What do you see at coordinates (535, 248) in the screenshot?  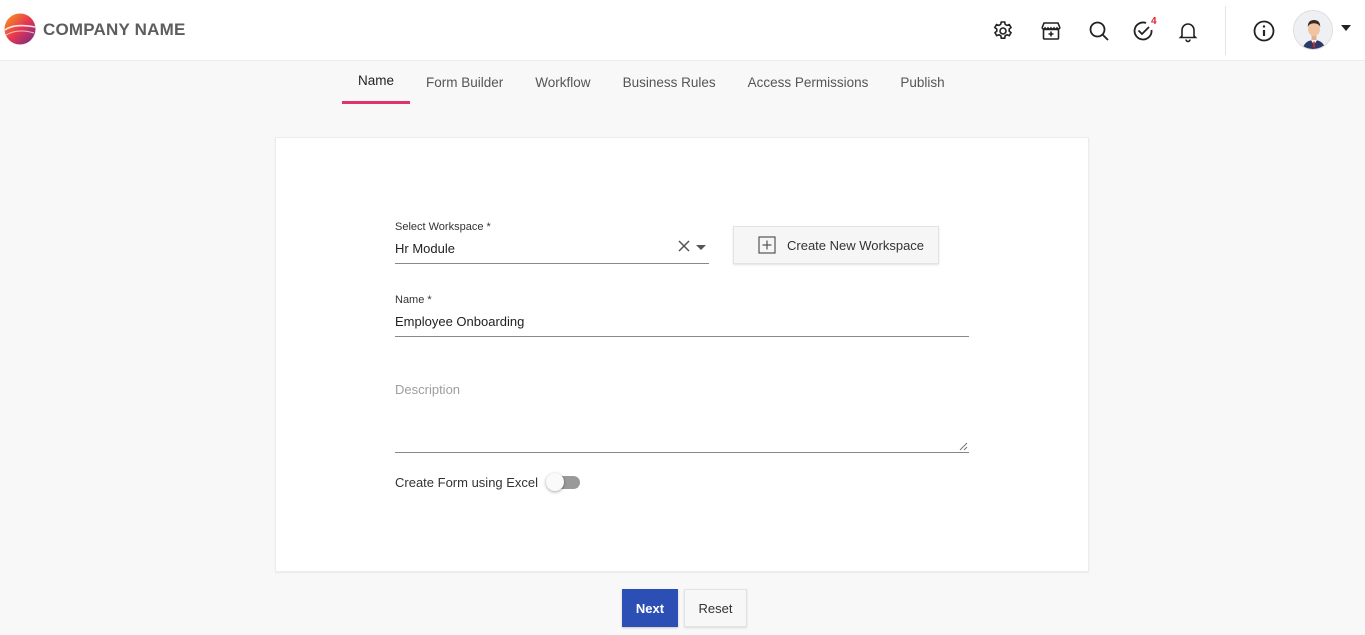 I see `workspace-select: Hr Module` at bounding box center [535, 248].